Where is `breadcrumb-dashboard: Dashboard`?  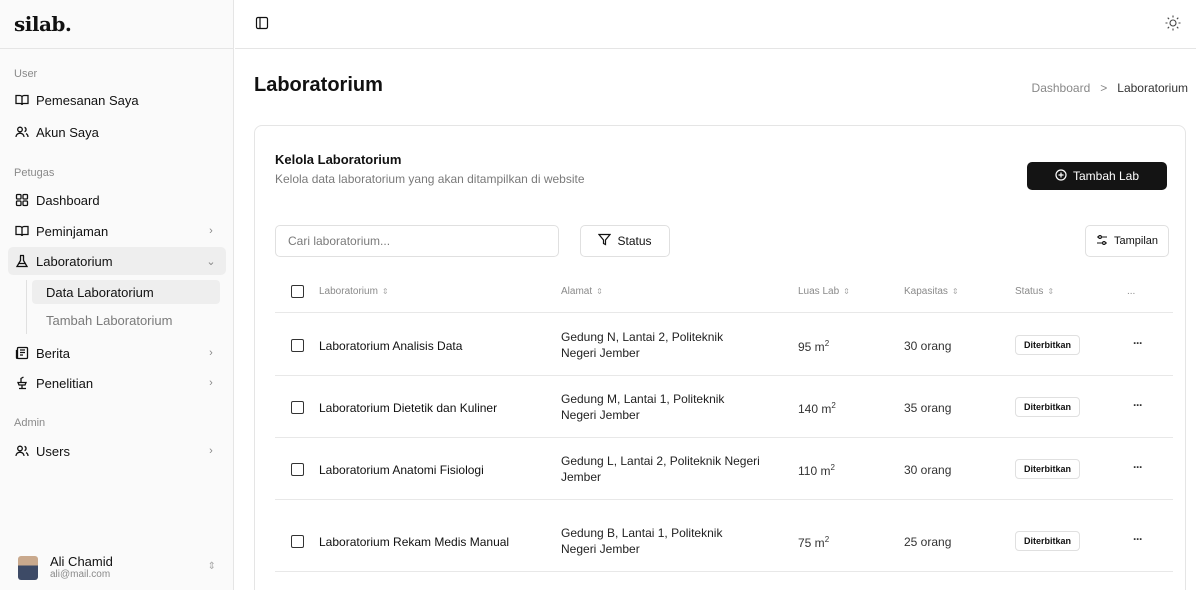 breadcrumb-dashboard: Dashboard is located at coordinates (1061, 88).